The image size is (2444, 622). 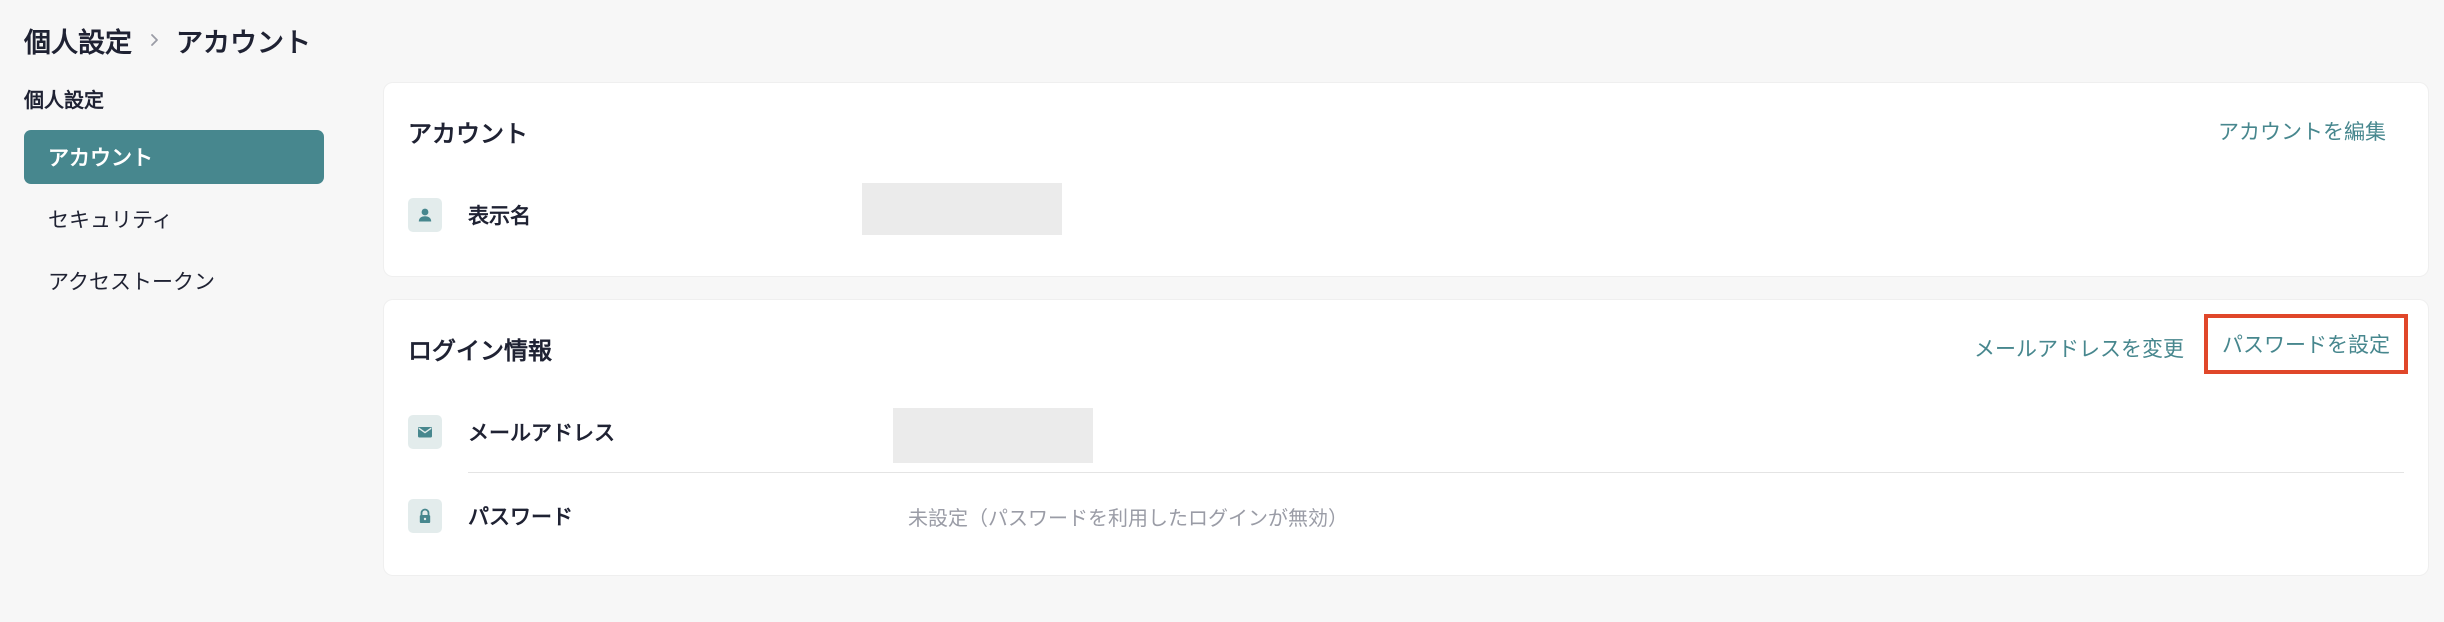 I want to click on set-password-link: パスワードを設定, so click(x=2306, y=344).